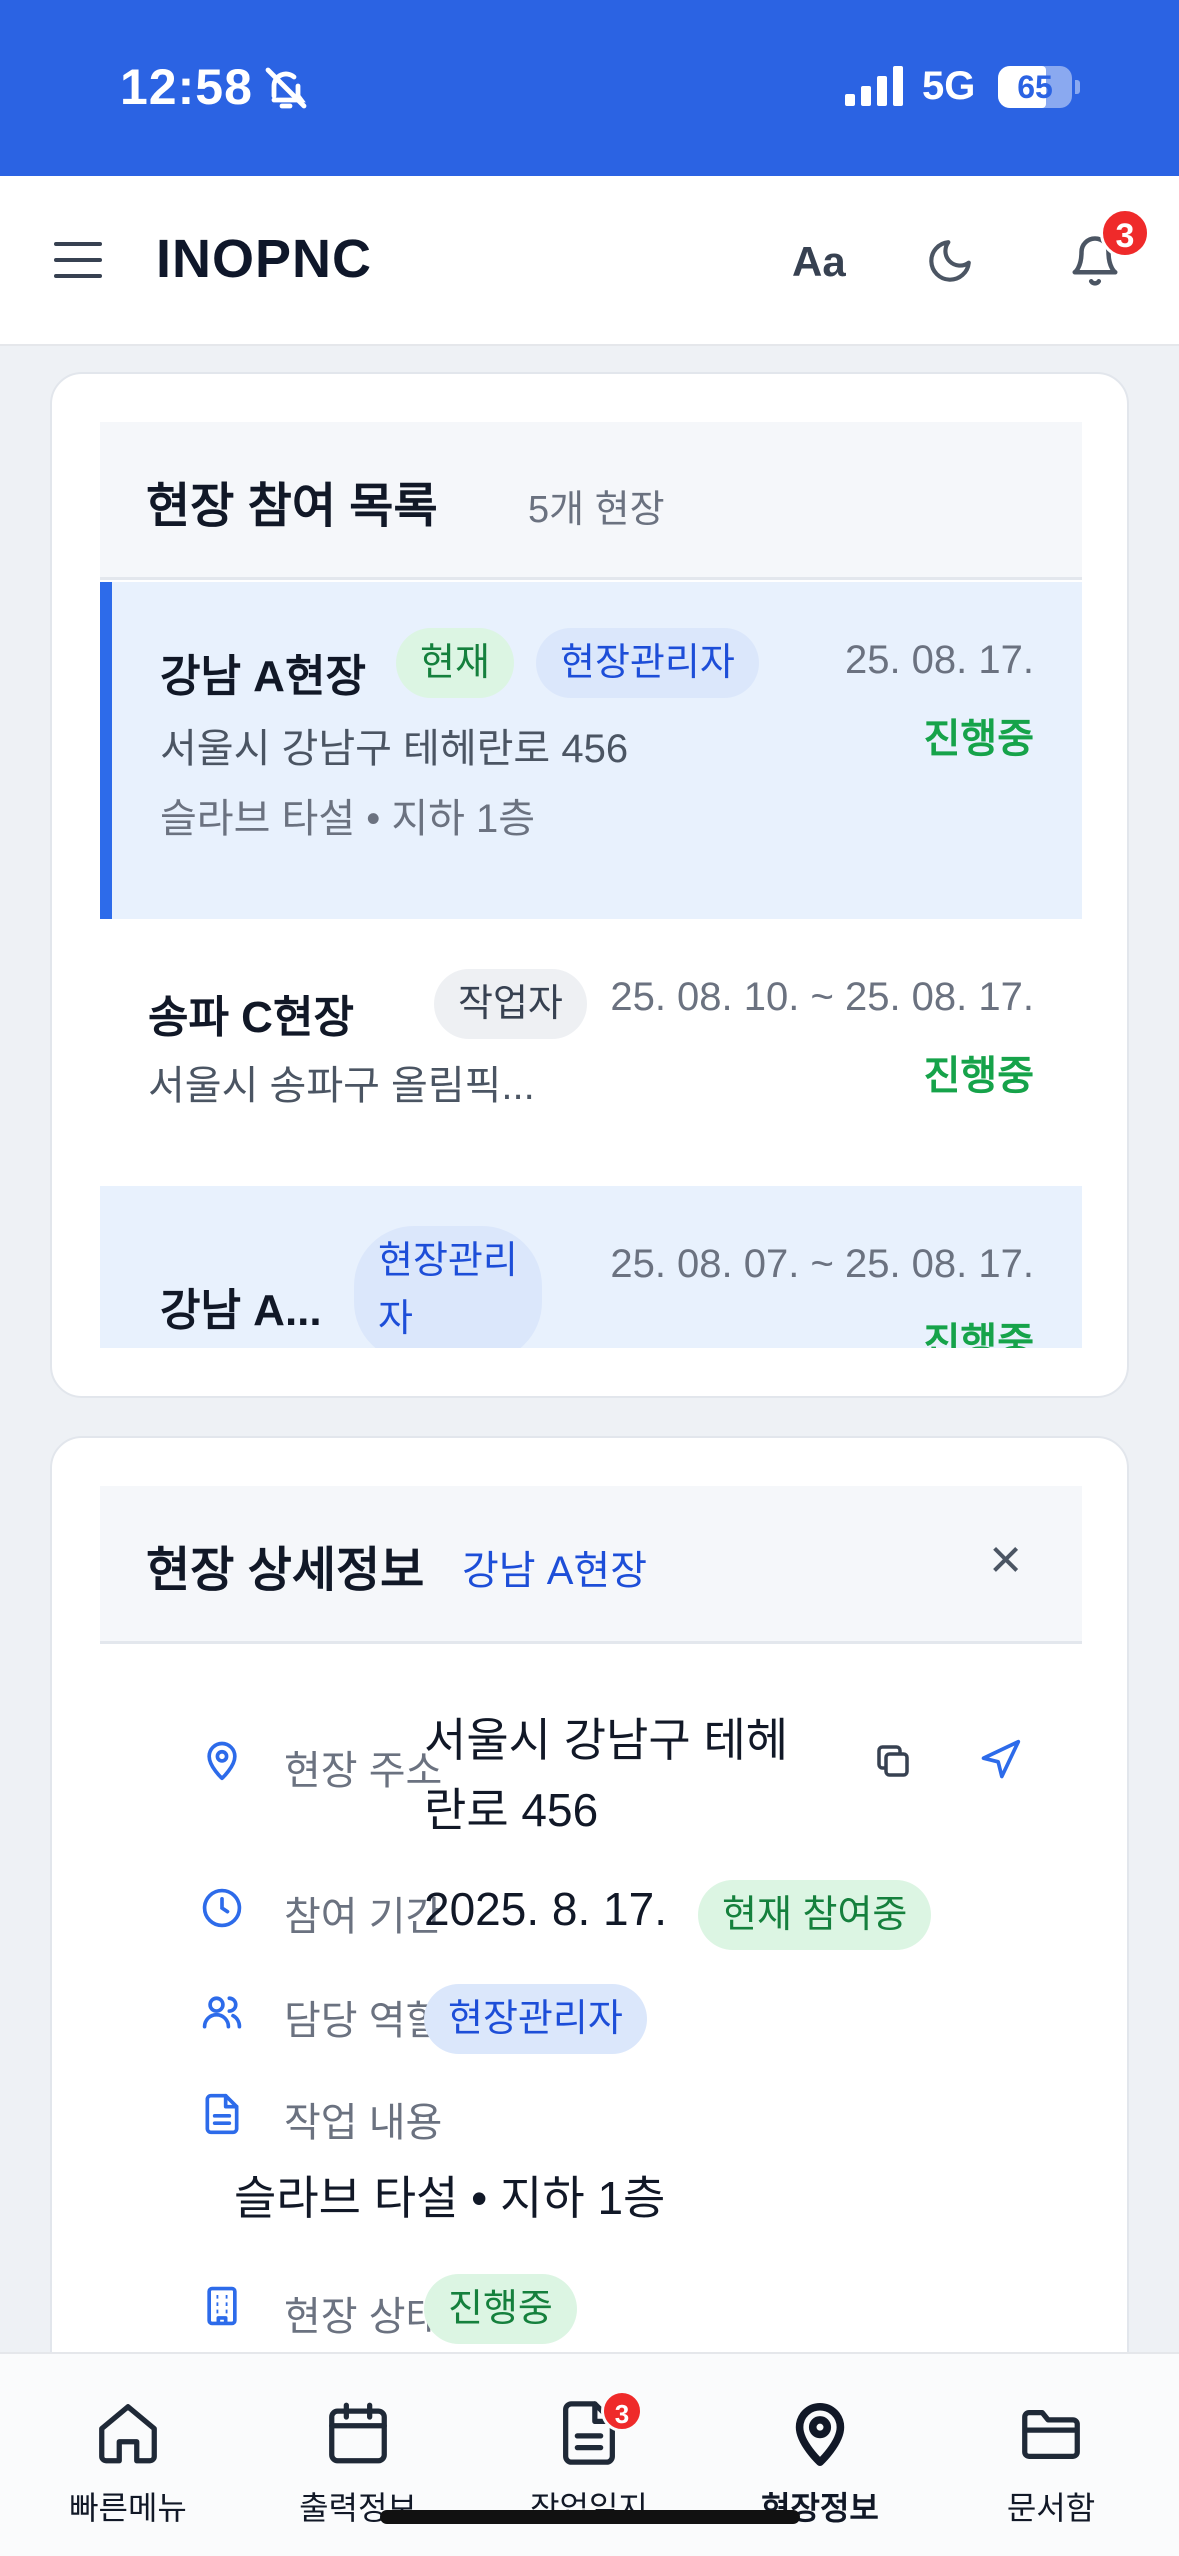 The width and height of the screenshot is (1179, 2556). I want to click on nav-quick-menu: 빠른메뉴, so click(128, 2463).